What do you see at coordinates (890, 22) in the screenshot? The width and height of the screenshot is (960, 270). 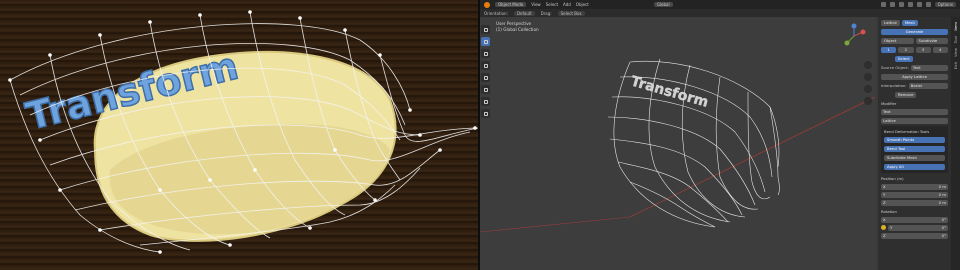 I see `lattice-toggle: Lattice` at bounding box center [890, 22].